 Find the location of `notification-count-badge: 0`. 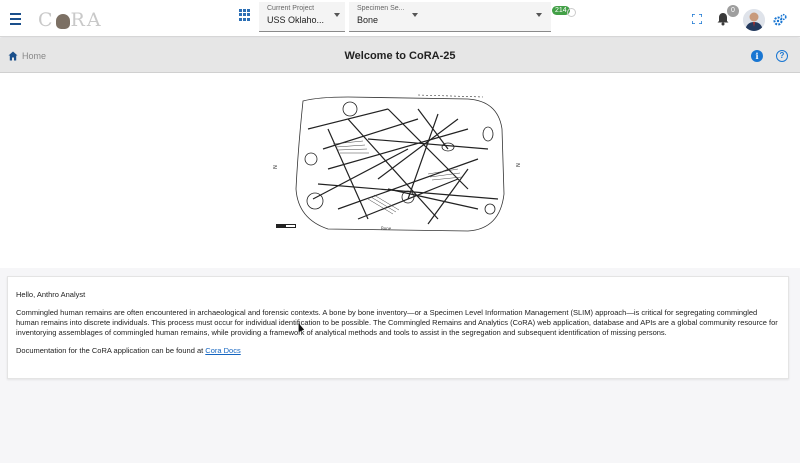

notification-count-badge: 0 is located at coordinates (733, 11).